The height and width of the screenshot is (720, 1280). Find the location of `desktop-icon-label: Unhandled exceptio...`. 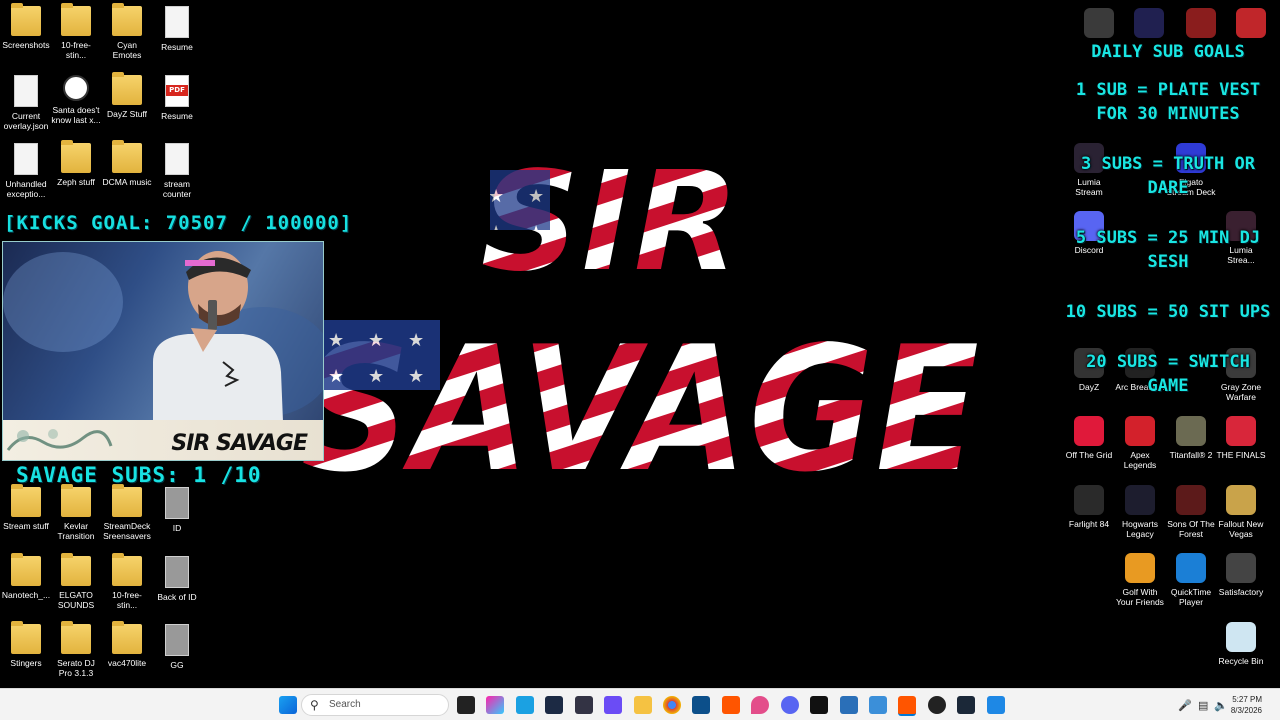

desktop-icon-label: Unhandled exceptio... is located at coordinates (26, 189).